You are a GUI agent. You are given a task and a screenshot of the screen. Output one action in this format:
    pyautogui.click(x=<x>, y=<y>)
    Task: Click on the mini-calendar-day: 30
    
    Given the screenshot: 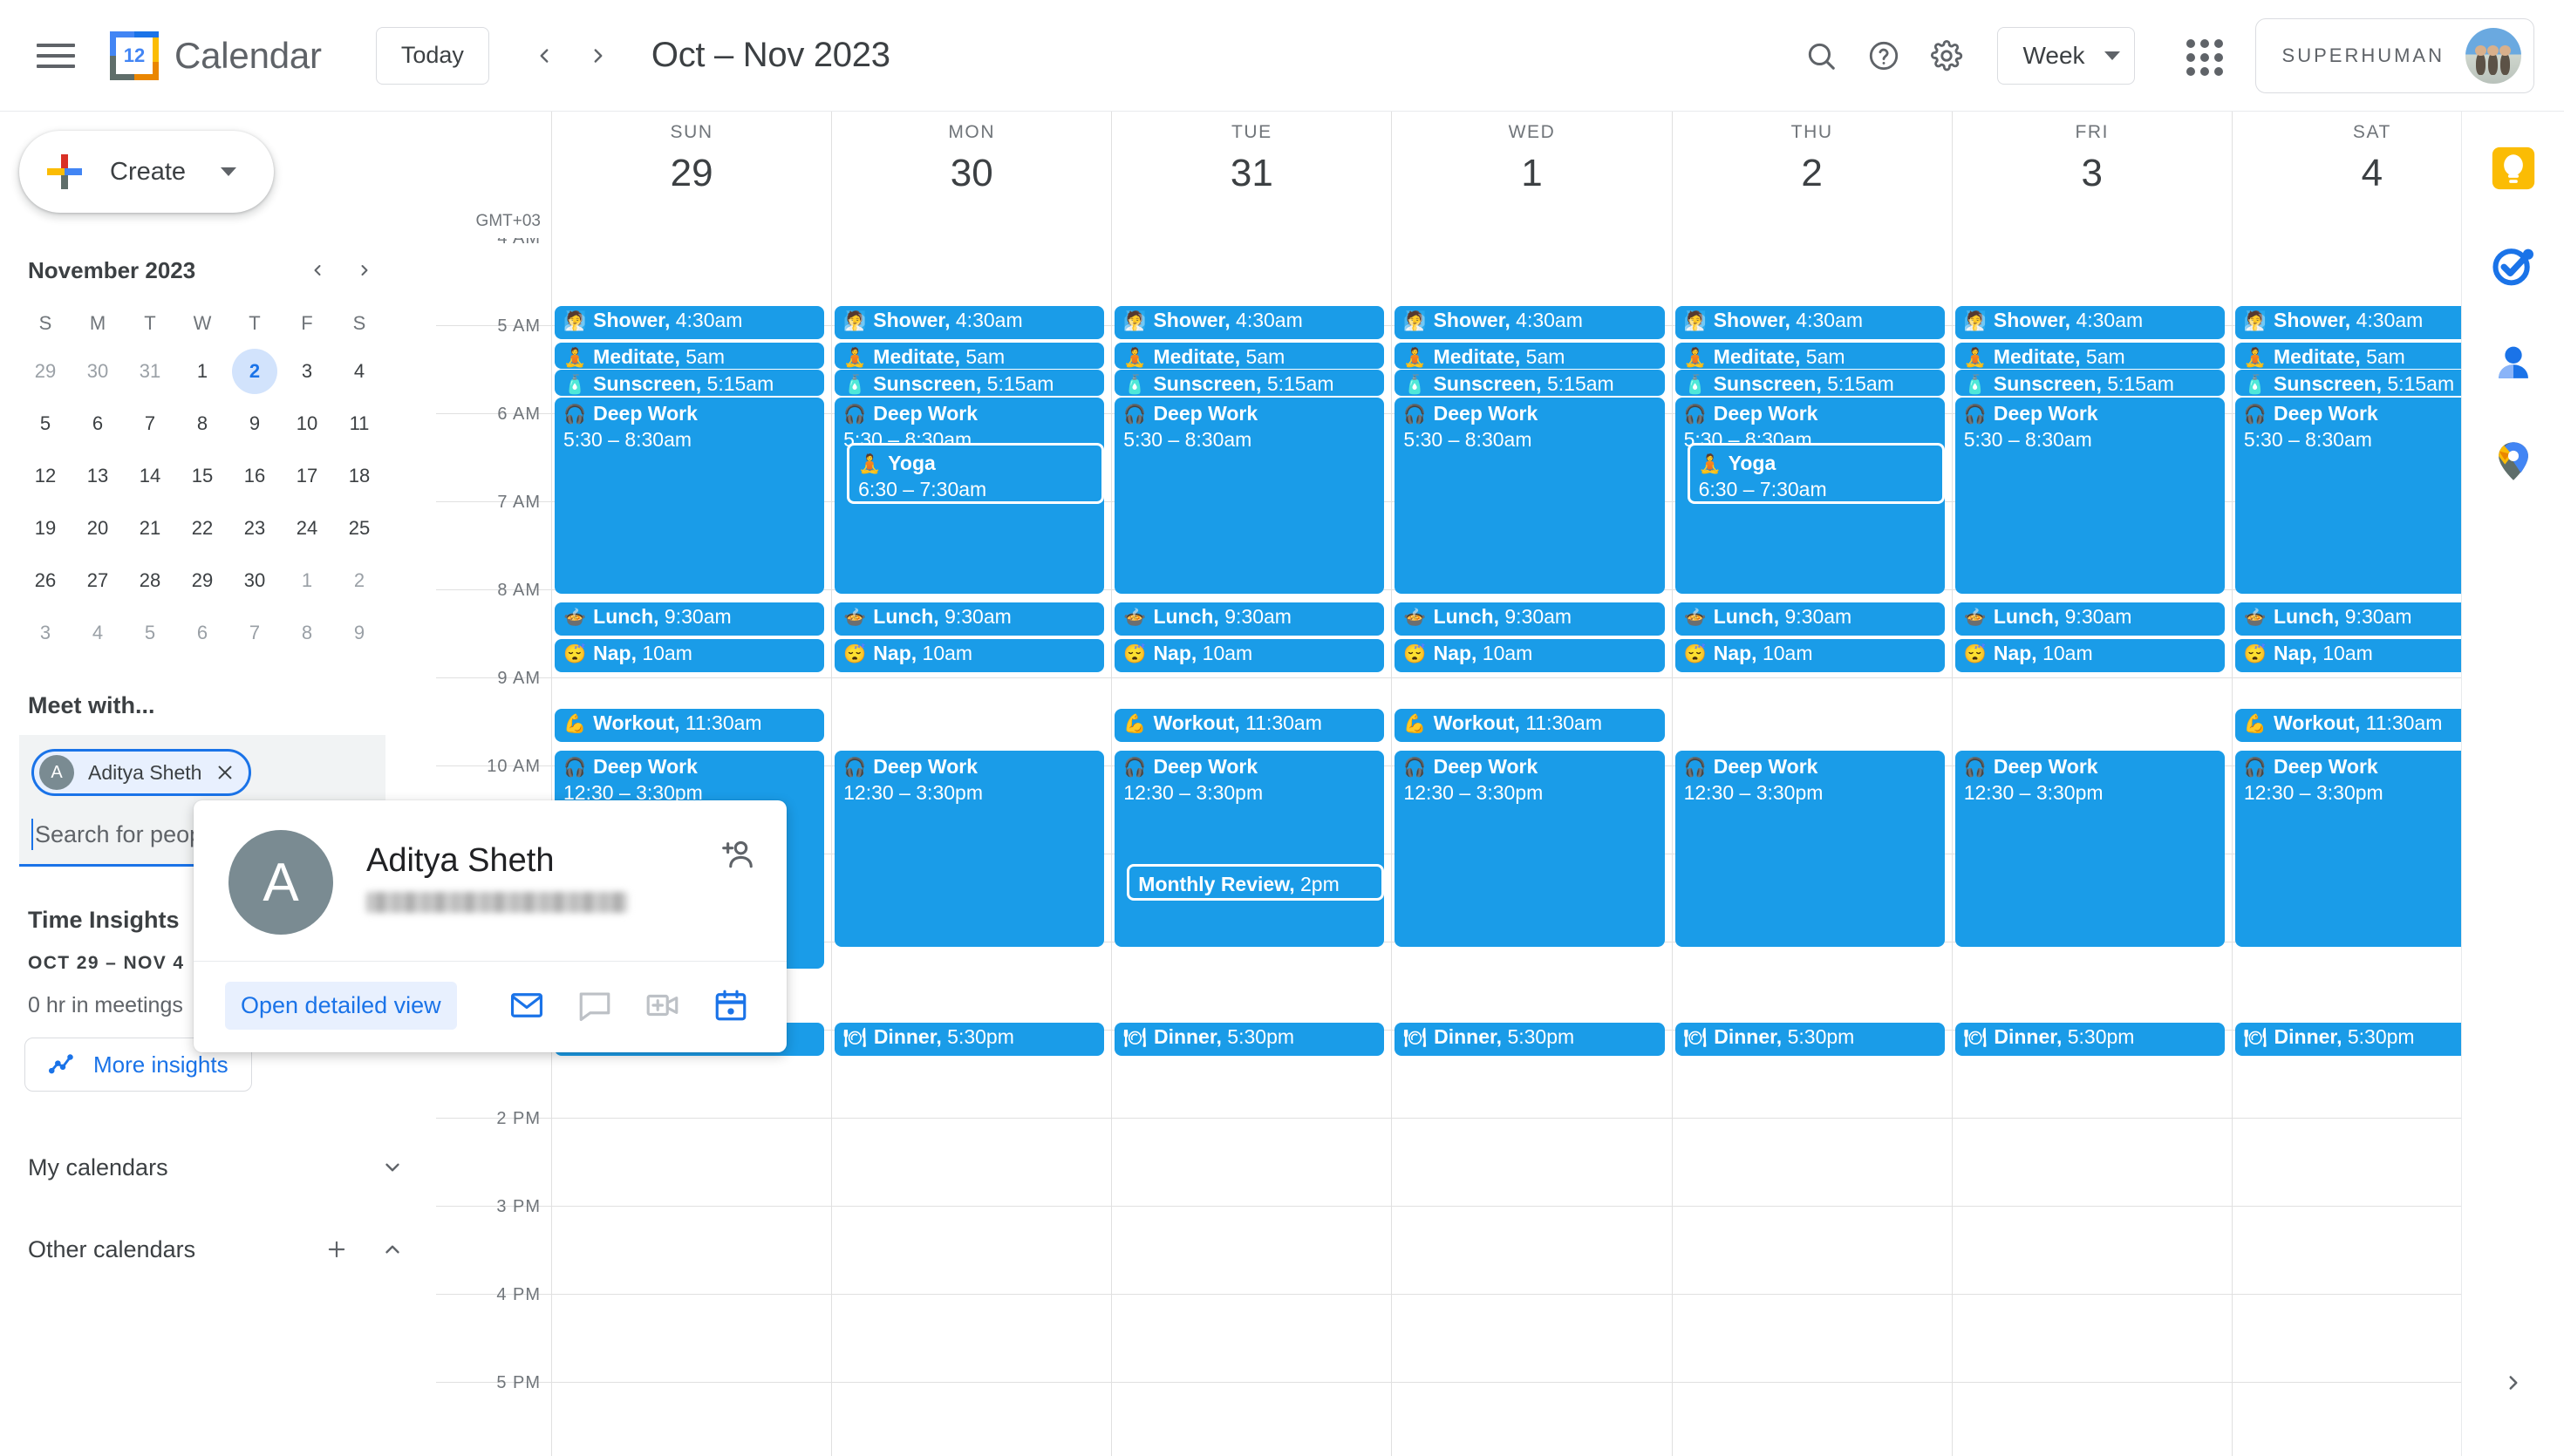 What is the action you would take?
    pyautogui.click(x=254, y=581)
    